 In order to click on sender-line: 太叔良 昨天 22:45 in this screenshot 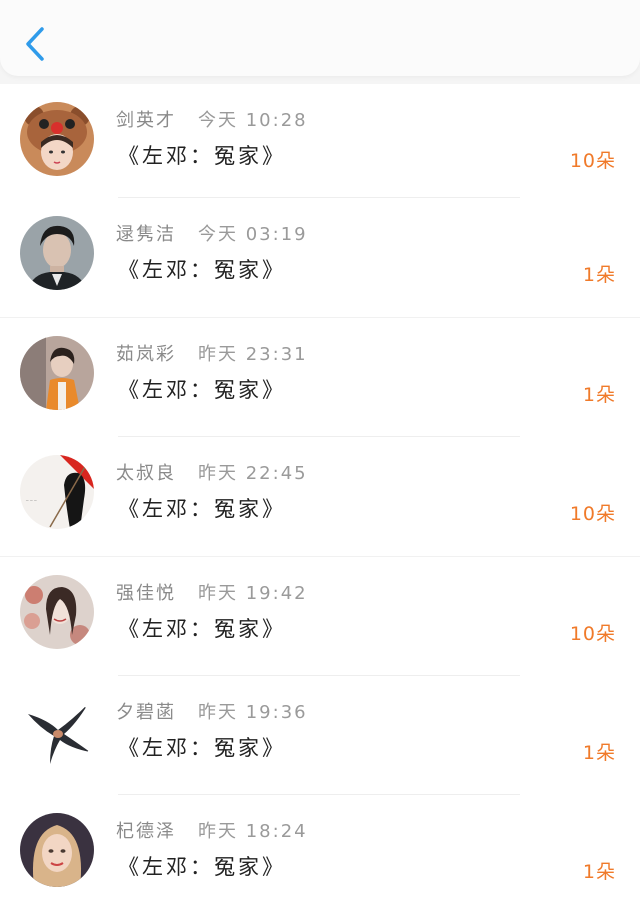, I will do `click(212, 472)`.